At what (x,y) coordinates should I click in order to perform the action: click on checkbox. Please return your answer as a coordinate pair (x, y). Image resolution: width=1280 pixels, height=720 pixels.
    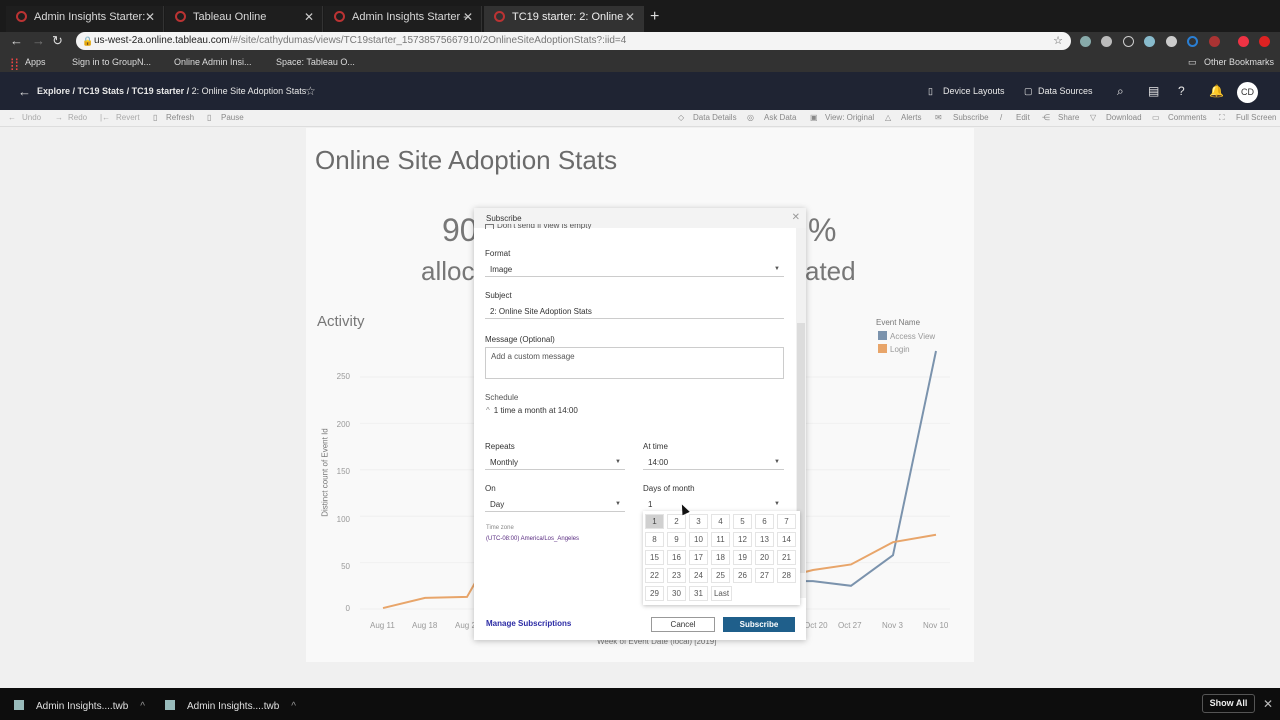
    Looking at the image, I should click on (489, 226).